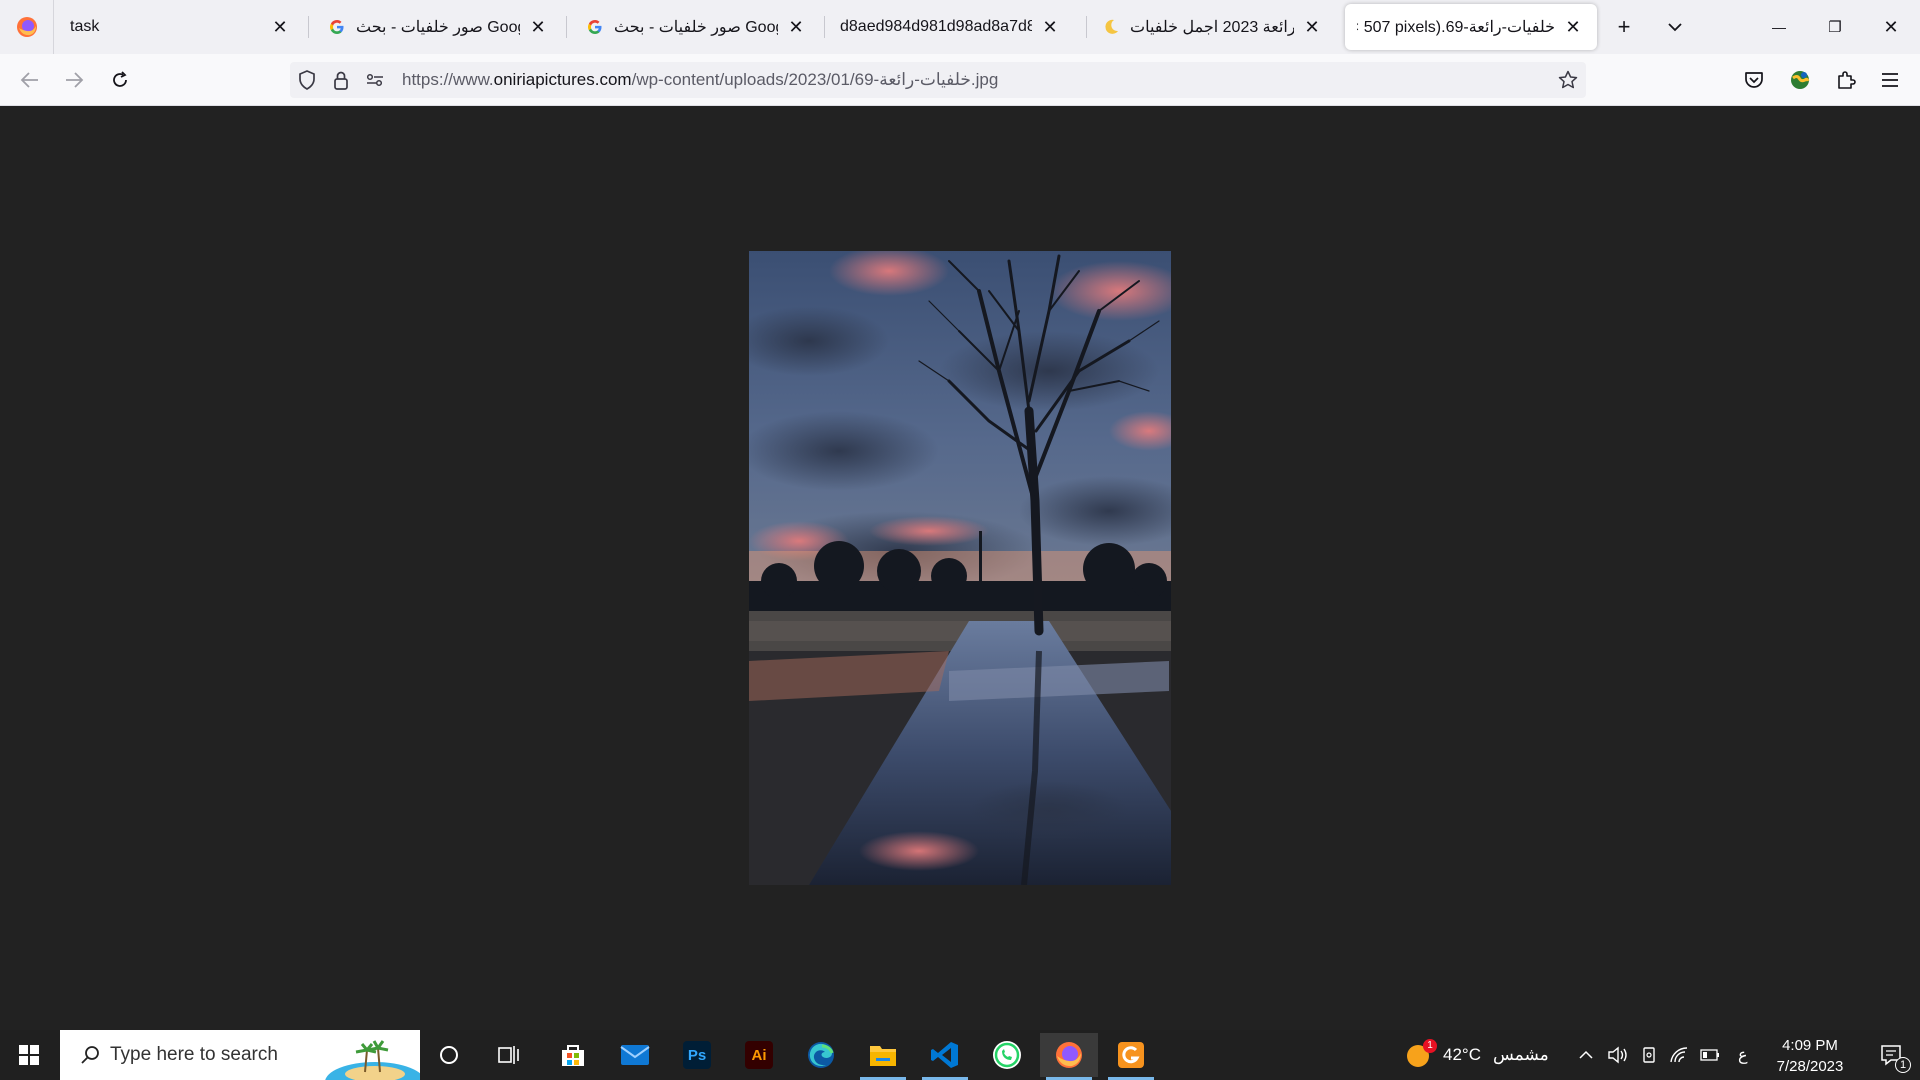 This screenshot has width=1920, height=1080. I want to click on camera-icon, so click(1649, 1055).